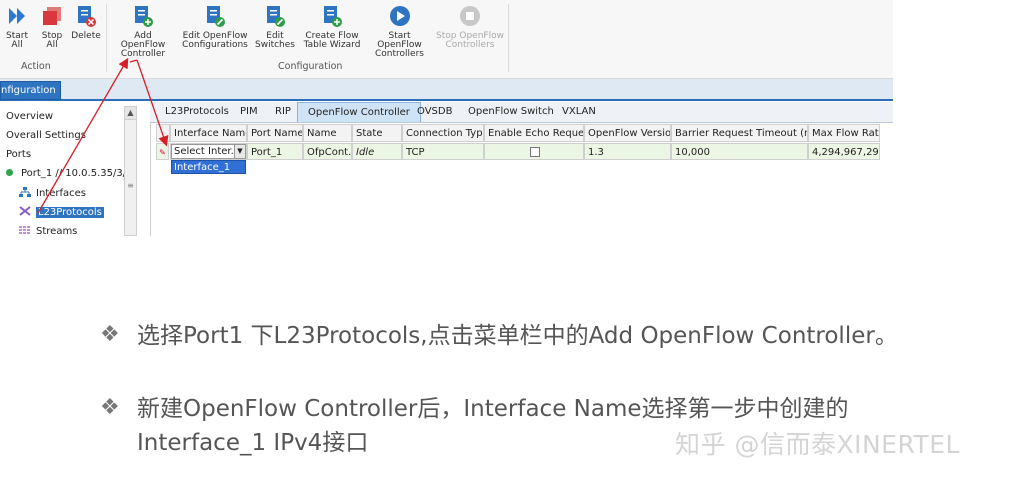  I want to click on annotation-arrows, so click(103, 135).